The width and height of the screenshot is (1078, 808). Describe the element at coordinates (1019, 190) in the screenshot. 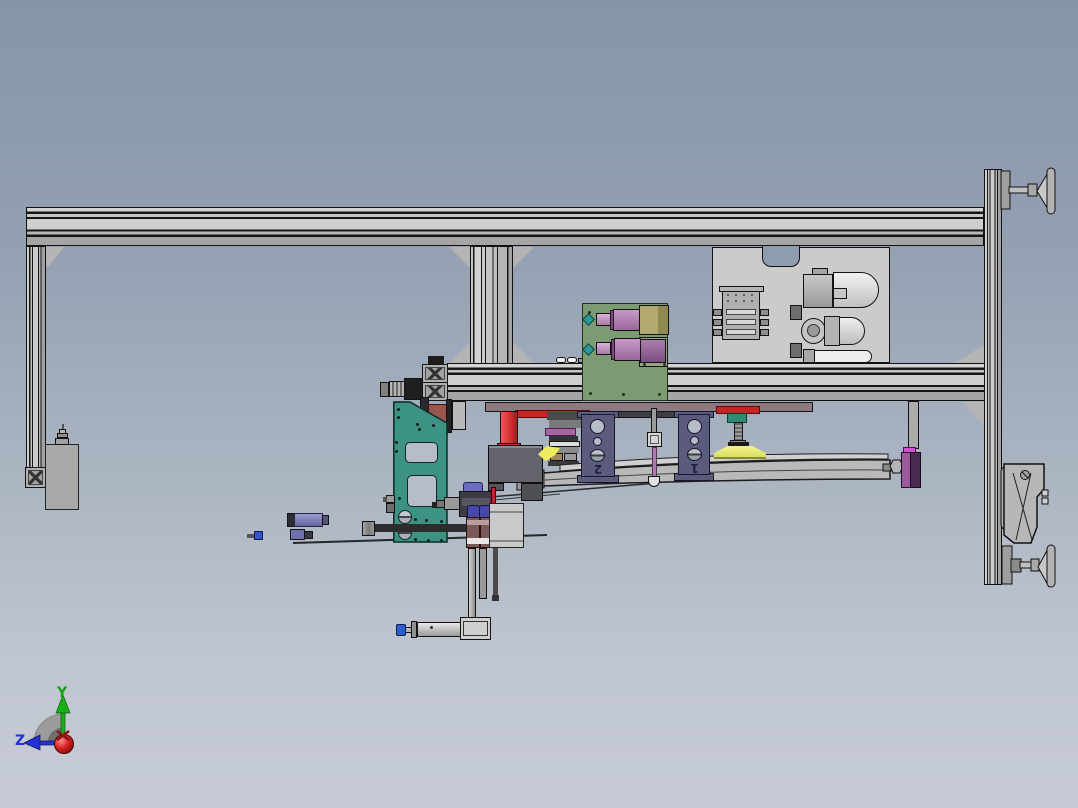

I see `top-knob-stem` at that location.